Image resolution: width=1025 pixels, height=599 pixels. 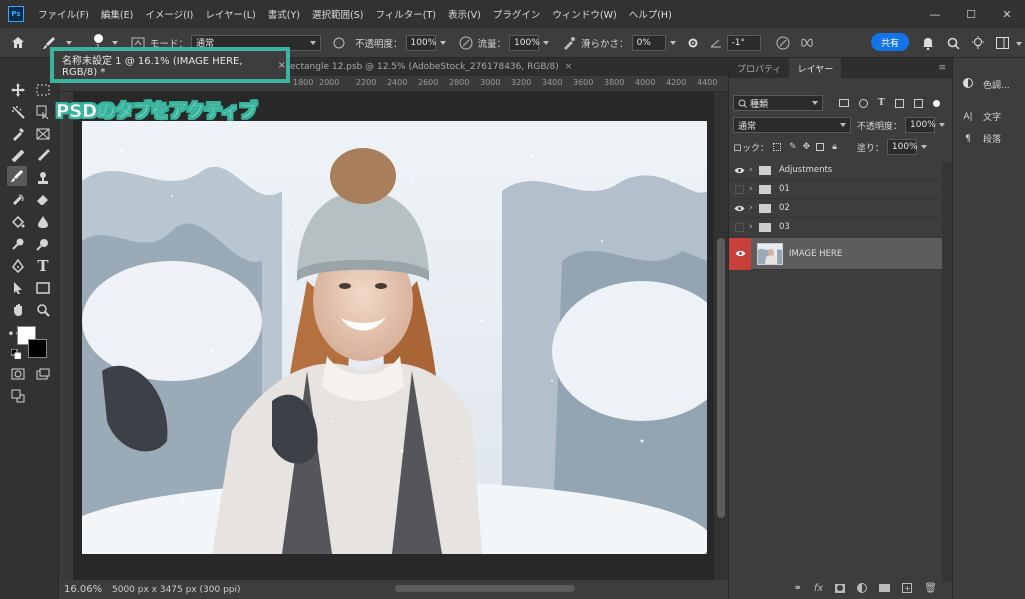 I want to click on smoothing-input: 0%, so click(x=648, y=42).